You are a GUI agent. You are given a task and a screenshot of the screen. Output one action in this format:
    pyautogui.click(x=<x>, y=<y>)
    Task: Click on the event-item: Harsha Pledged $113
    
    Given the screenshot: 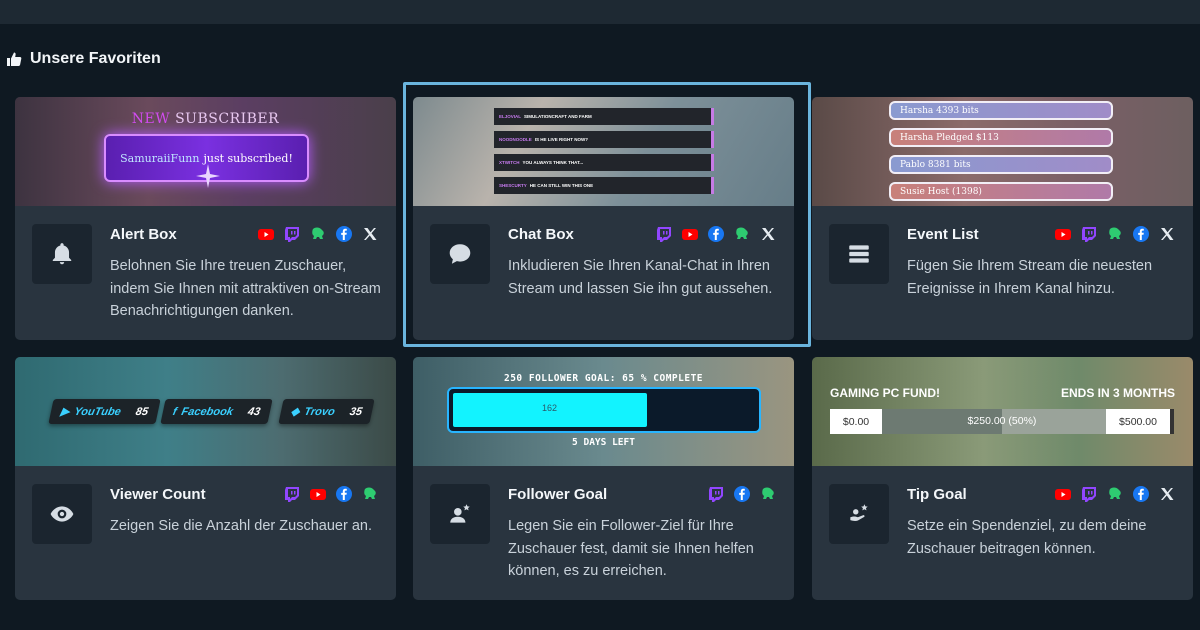 What is the action you would take?
    pyautogui.click(x=1001, y=137)
    